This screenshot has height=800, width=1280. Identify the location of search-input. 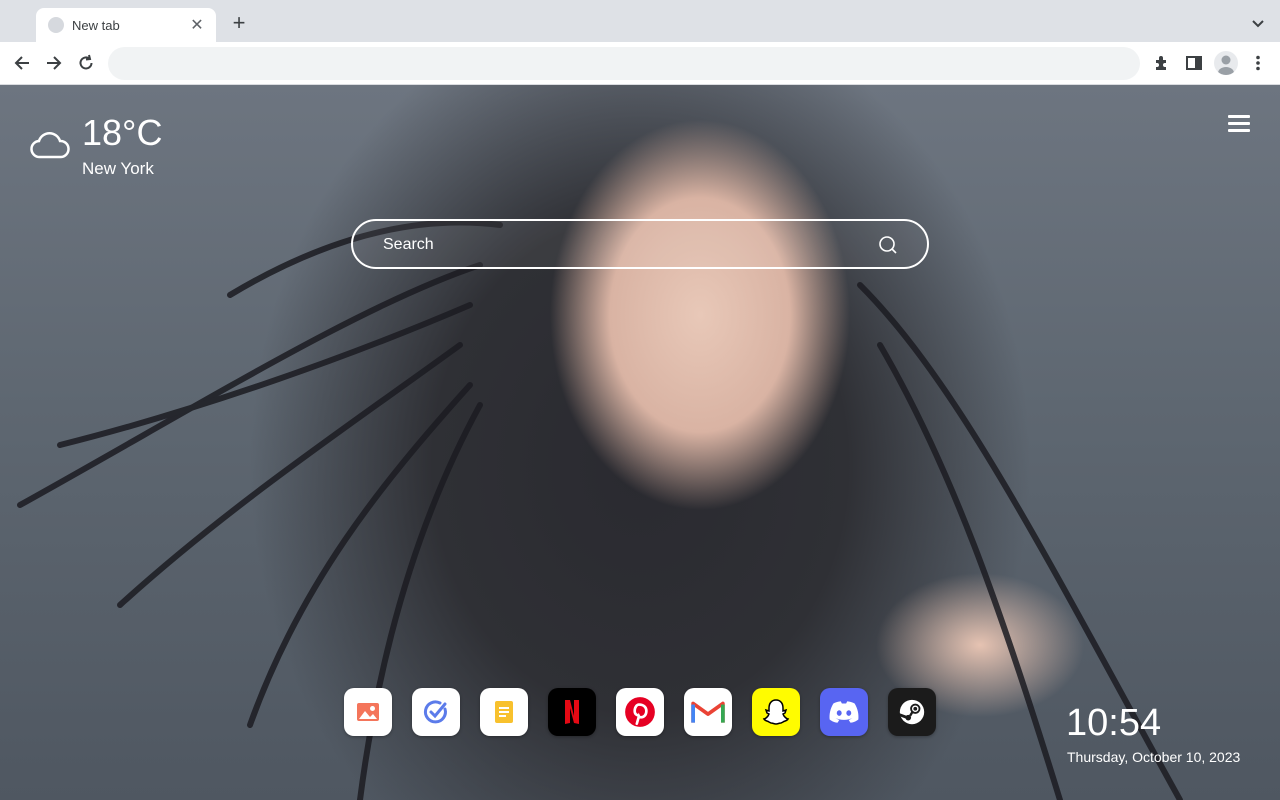
(623, 245).